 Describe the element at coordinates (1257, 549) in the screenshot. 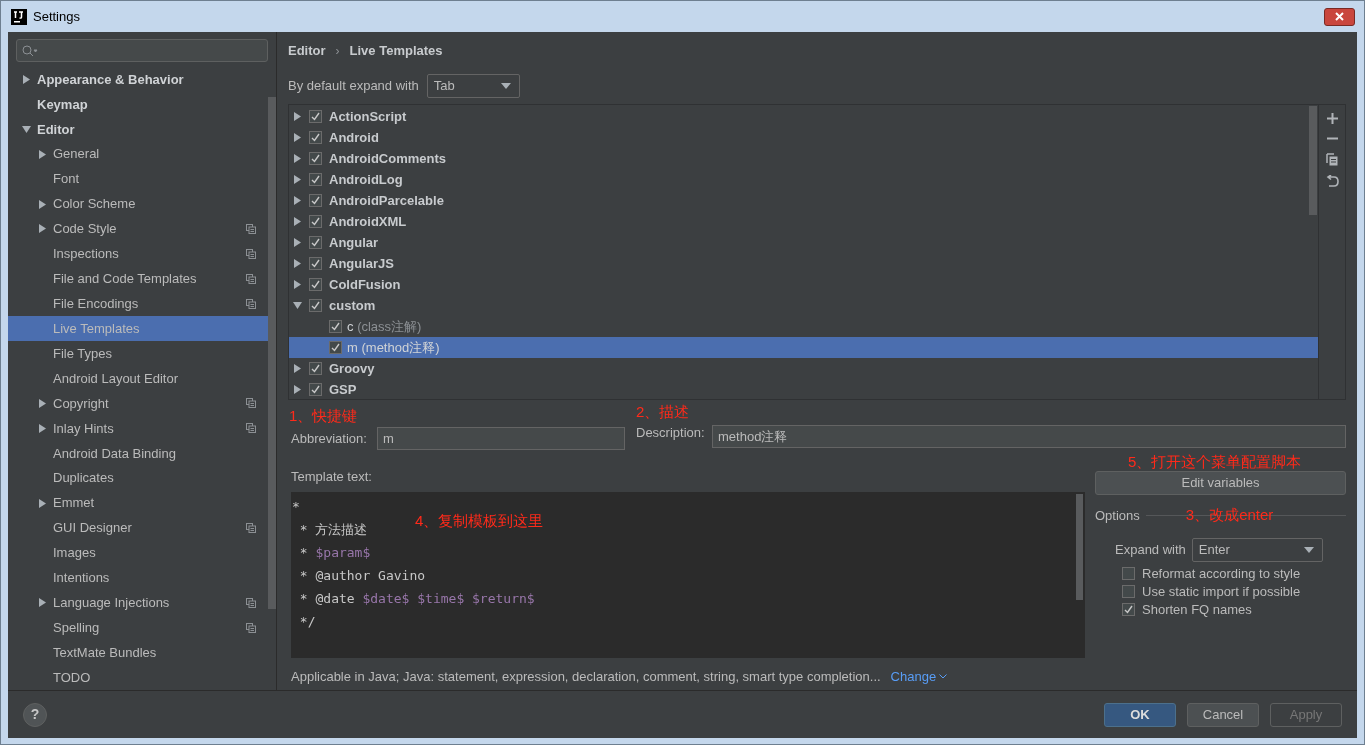

I see `expand-with-dropdown: Enter` at that location.